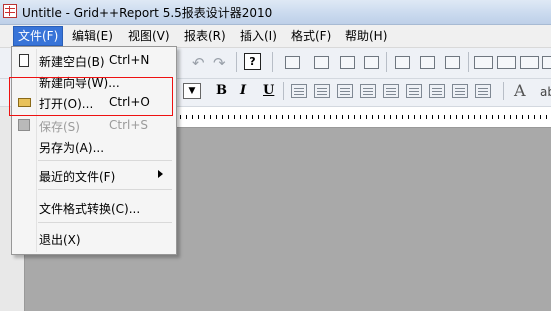 This screenshot has width=551, height=311. Describe the element at coordinates (546, 62) in the screenshot. I see `space-evenly-icon` at that location.